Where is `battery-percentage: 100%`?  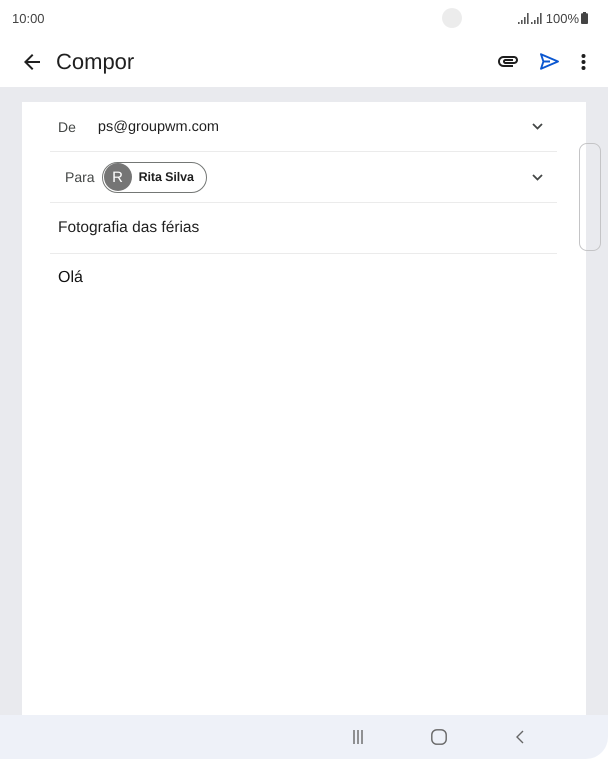 battery-percentage: 100% is located at coordinates (562, 18).